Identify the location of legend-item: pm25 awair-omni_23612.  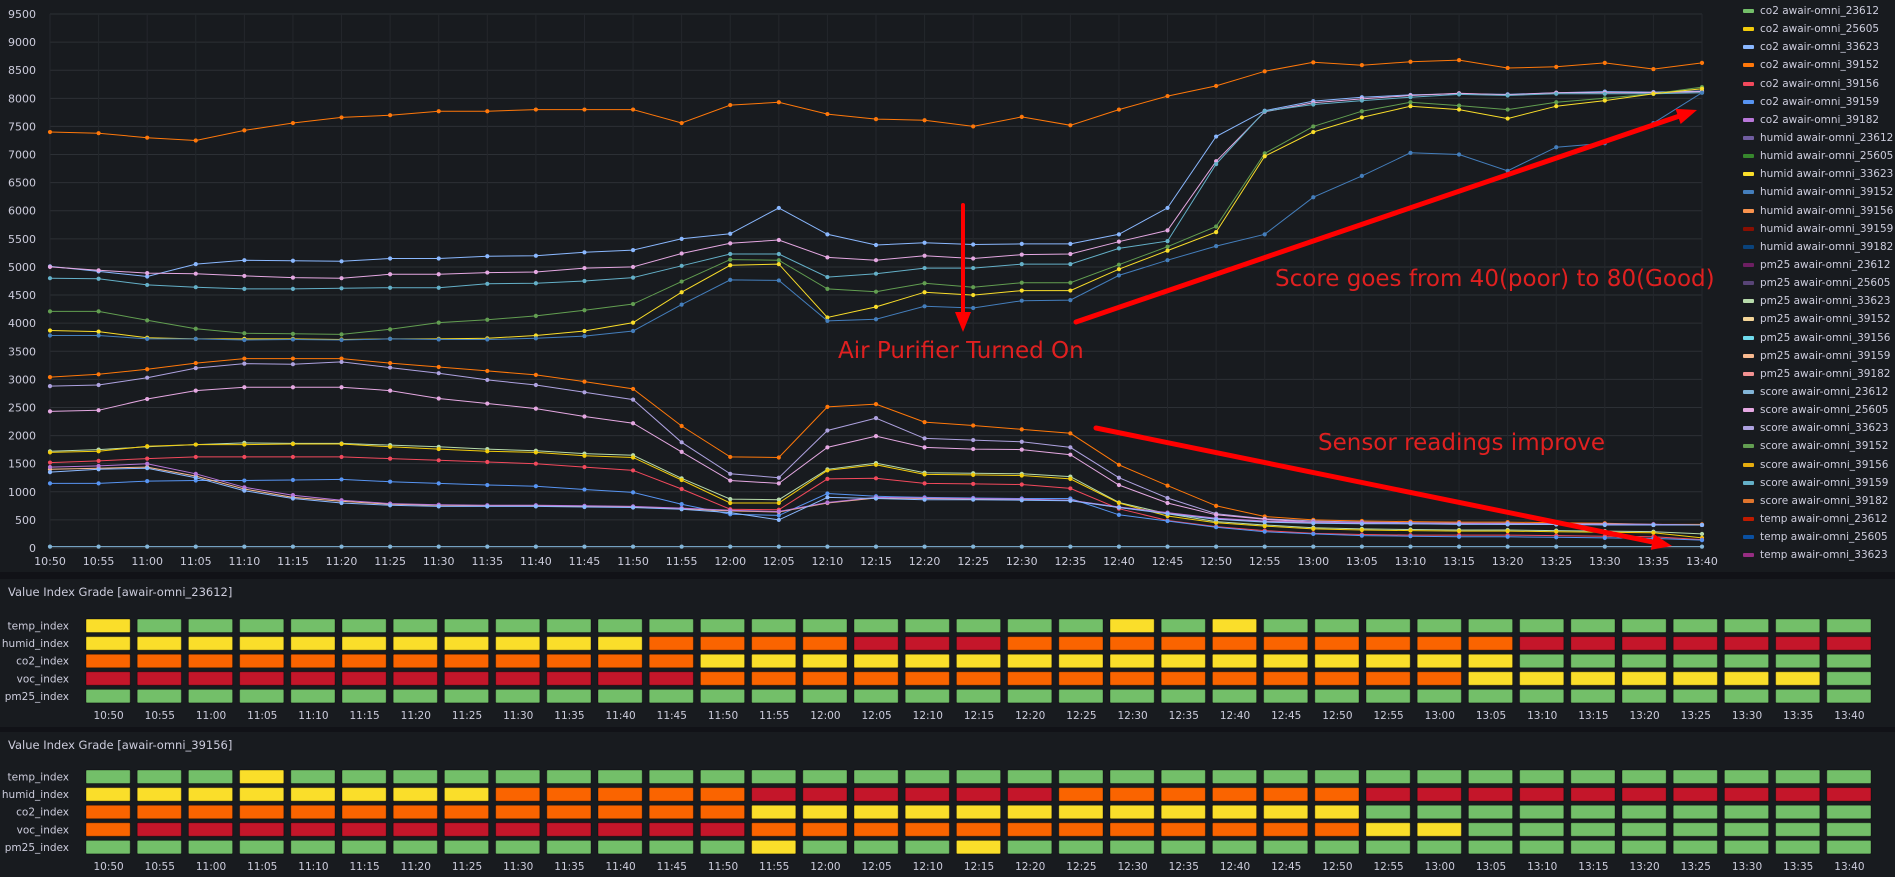
(1818, 265).